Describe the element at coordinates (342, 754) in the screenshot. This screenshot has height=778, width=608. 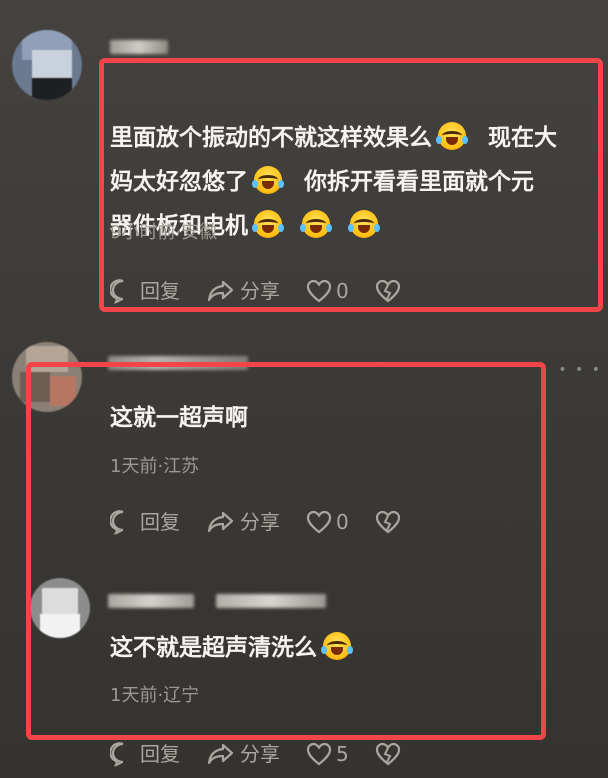
I see `like-count: 5` at that location.